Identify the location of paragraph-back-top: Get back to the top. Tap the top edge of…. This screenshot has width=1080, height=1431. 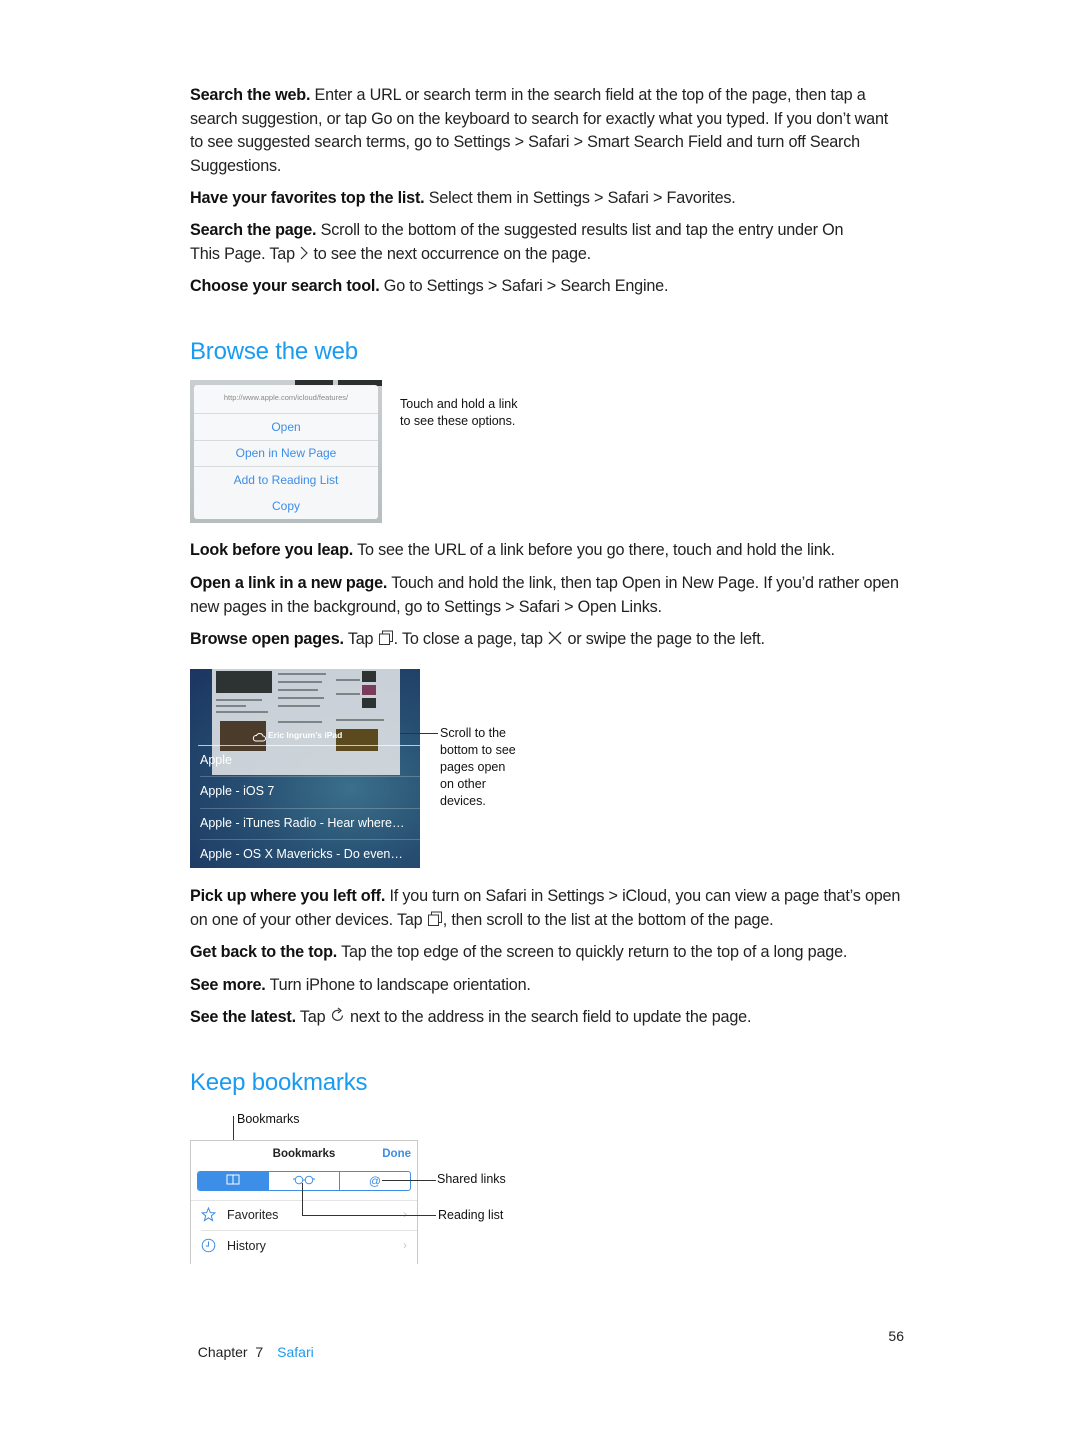
(546, 953).